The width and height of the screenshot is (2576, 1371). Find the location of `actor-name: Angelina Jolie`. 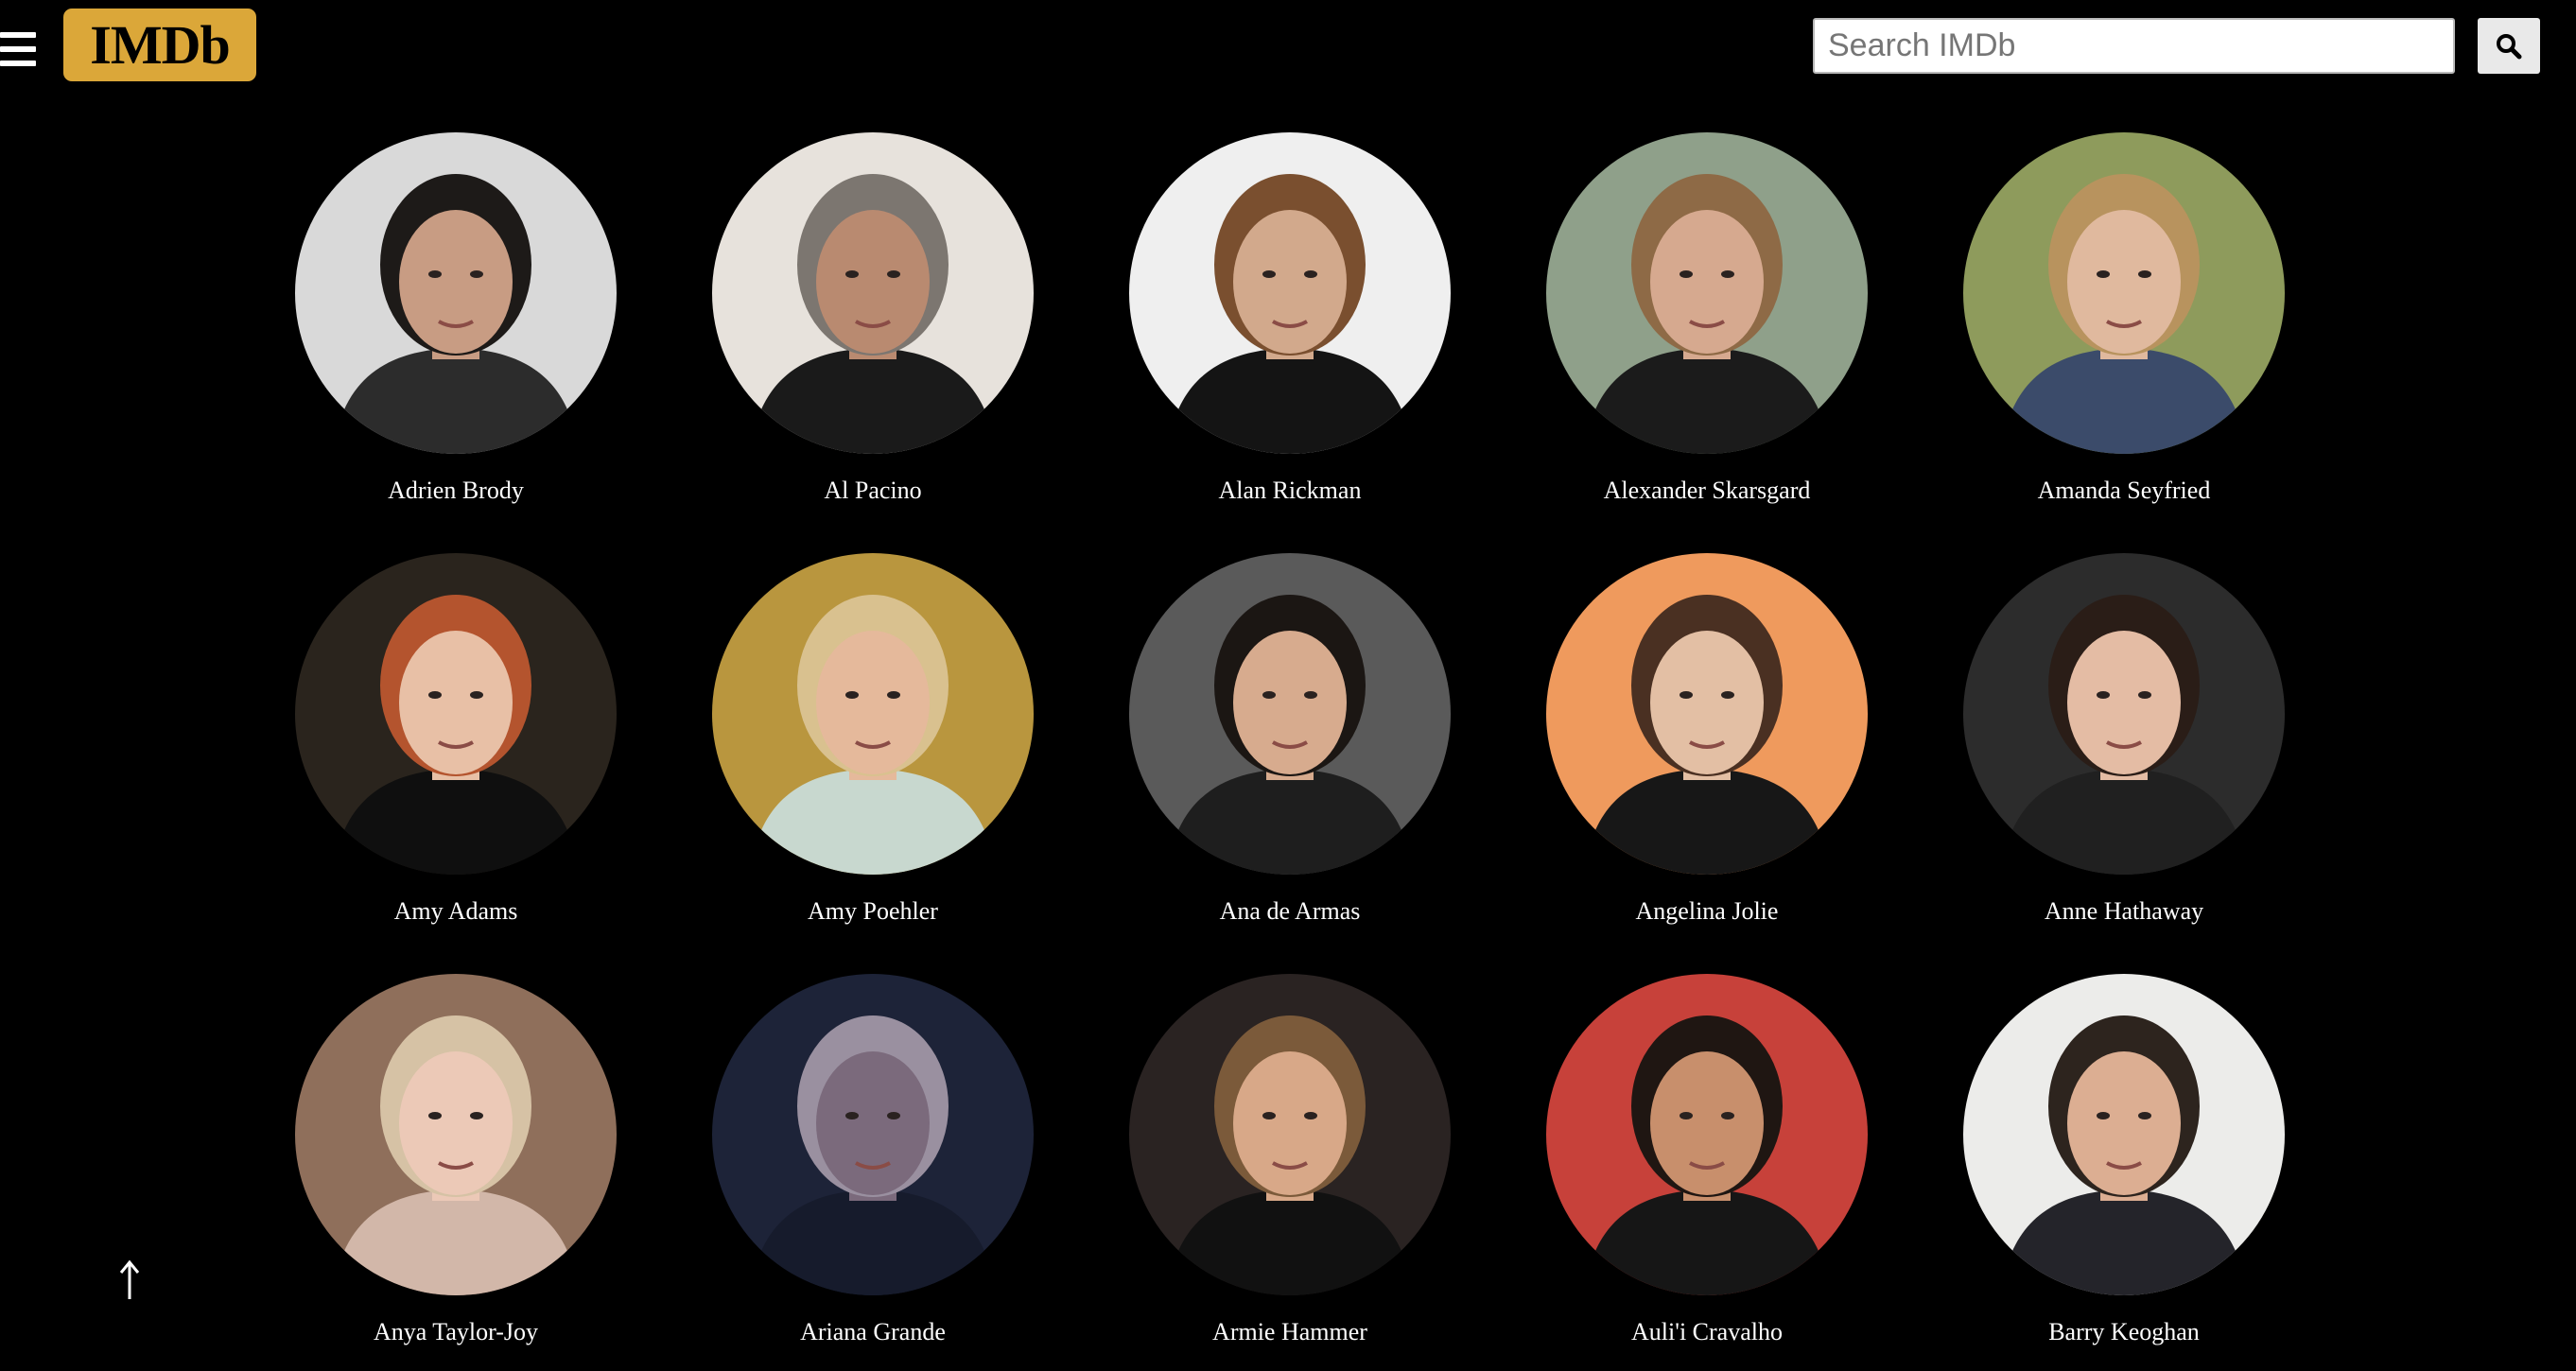

actor-name: Angelina Jolie is located at coordinates (1707, 912).